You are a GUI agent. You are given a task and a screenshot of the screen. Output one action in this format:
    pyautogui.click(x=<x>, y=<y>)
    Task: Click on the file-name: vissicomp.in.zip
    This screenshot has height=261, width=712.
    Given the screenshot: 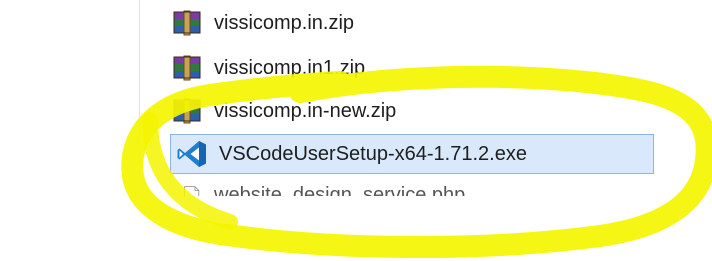 What is the action you would take?
    pyautogui.click(x=284, y=22)
    